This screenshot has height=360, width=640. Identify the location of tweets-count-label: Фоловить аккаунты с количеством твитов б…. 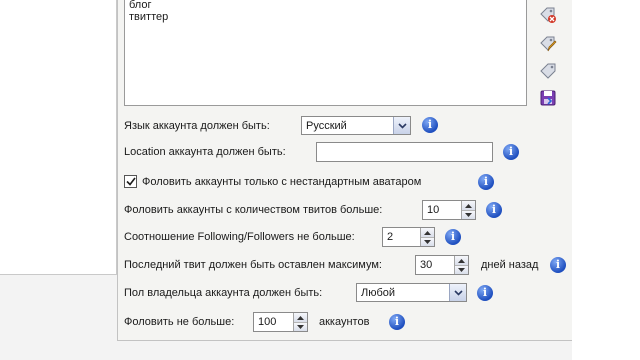
(253, 210).